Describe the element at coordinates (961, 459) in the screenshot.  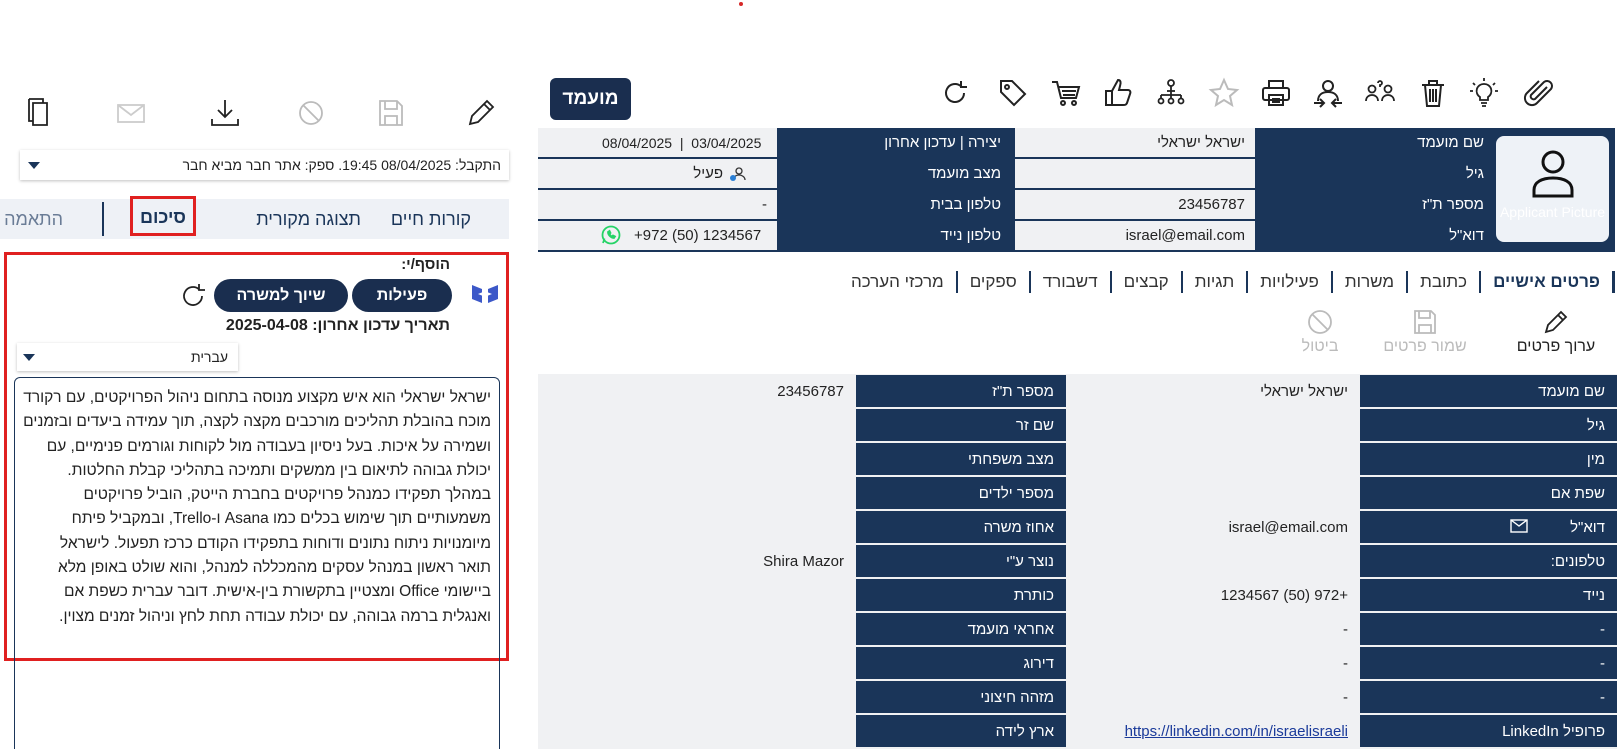
I see `details-label-2: מצב משפחתי` at that location.